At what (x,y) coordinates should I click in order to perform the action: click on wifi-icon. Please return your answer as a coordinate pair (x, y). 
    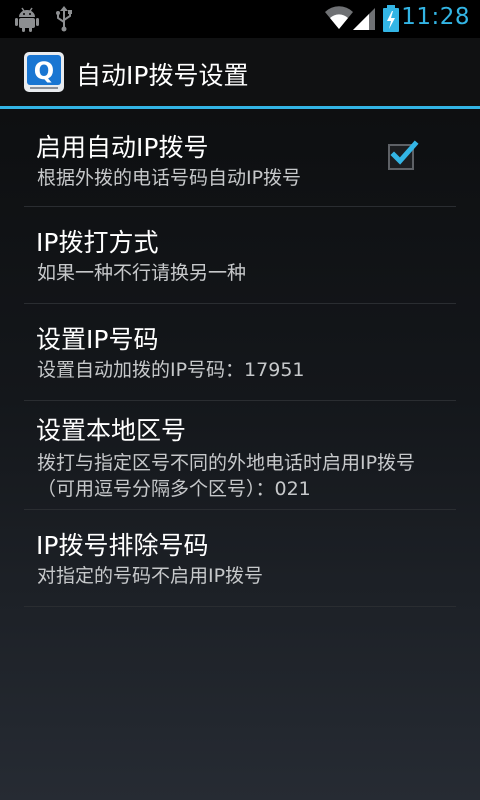
    Looking at the image, I should click on (339, 20).